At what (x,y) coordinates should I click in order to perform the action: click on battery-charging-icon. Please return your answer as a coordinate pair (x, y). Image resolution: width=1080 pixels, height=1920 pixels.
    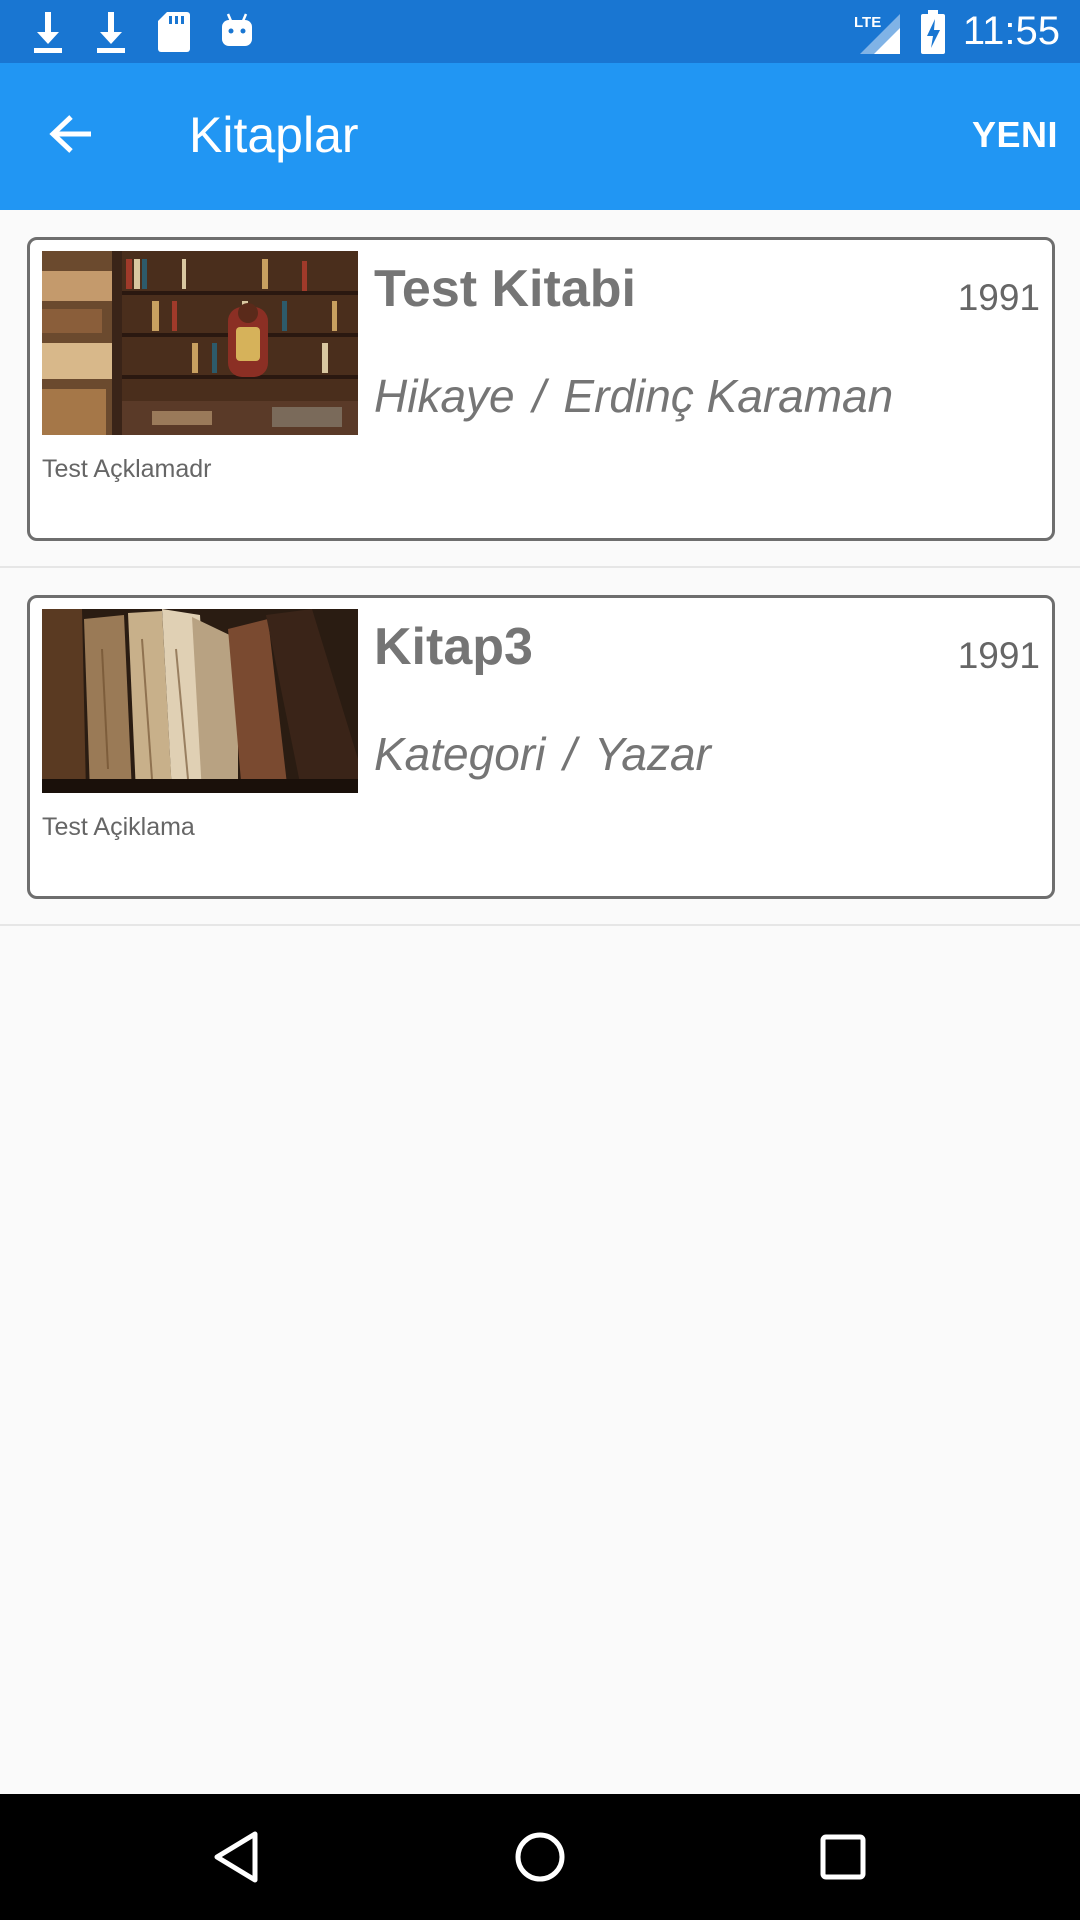
    Looking at the image, I should click on (933, 32).